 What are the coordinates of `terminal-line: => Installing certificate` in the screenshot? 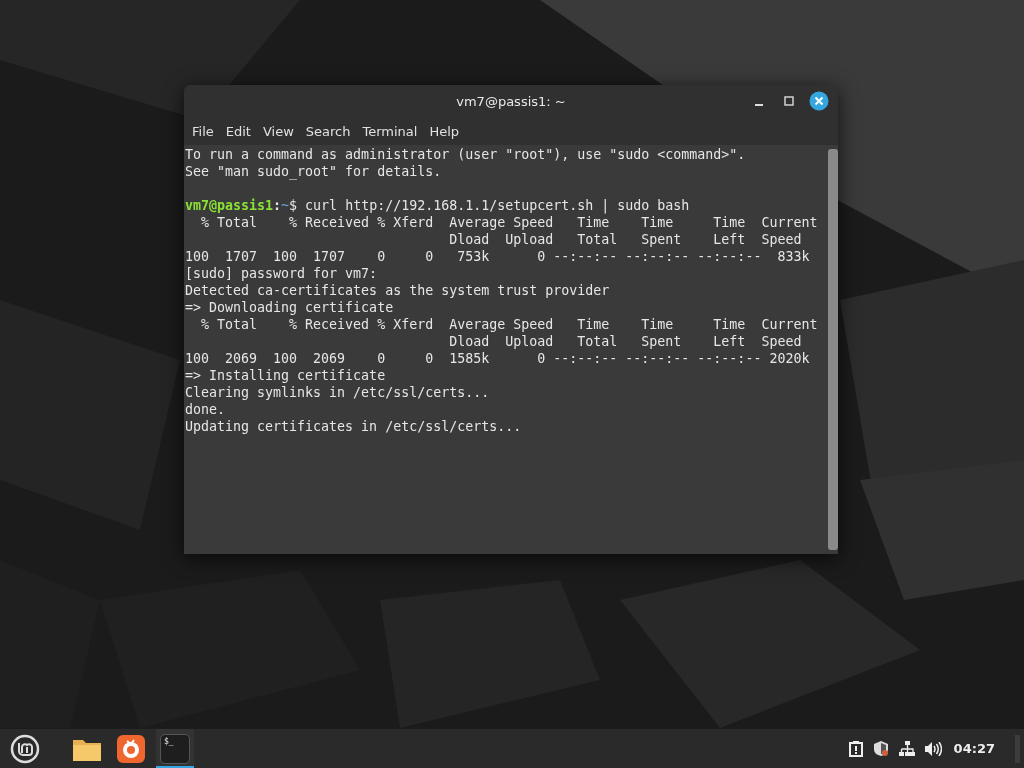 It's located at (285, 375).